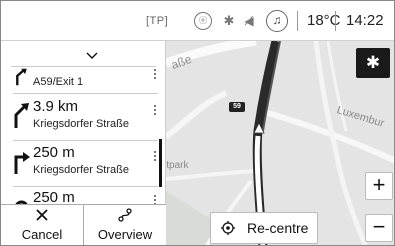  Describe the element at coordinates (85, 163) in the screenshot. I see `turn-list-item: 250 m Kriegsdorfer Straße` at that location.